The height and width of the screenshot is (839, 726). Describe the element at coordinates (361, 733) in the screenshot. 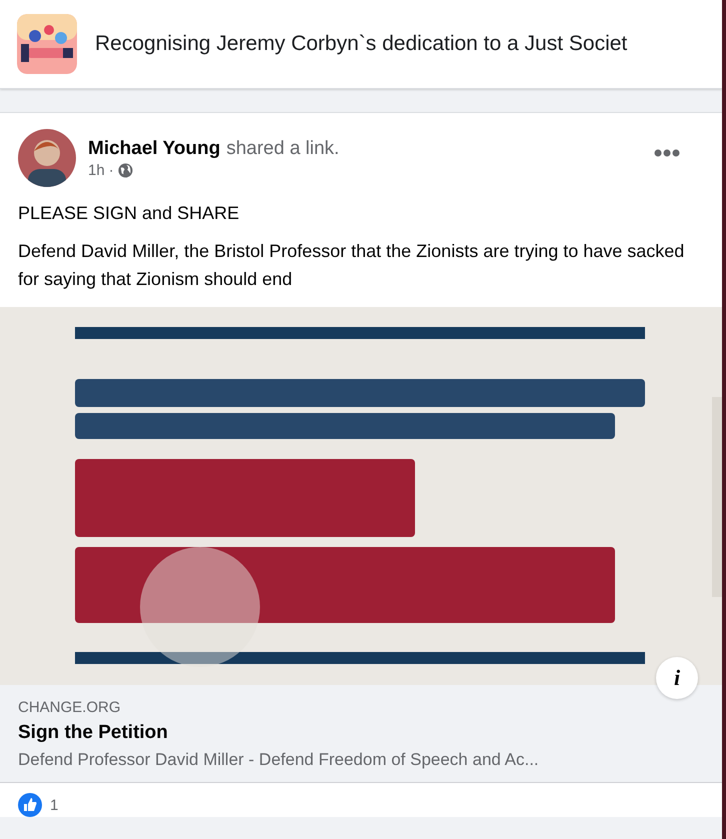

I see `link-title: Sign the Petition` at that location.